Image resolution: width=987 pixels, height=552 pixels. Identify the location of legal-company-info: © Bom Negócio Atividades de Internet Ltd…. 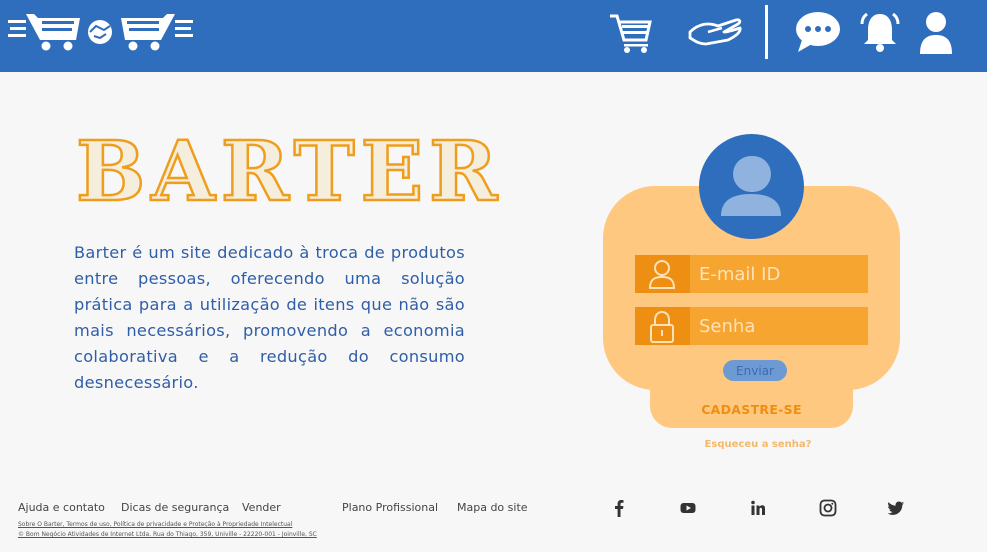
(167, 534).